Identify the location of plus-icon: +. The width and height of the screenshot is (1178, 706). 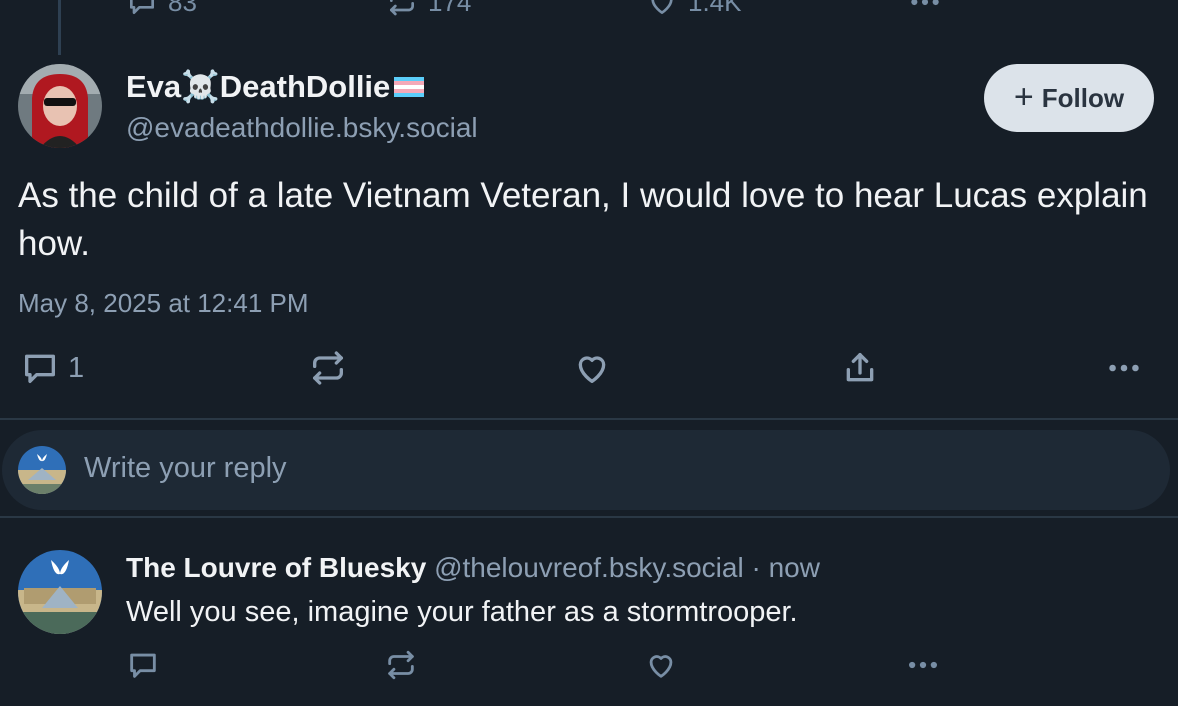
(1023, 96).